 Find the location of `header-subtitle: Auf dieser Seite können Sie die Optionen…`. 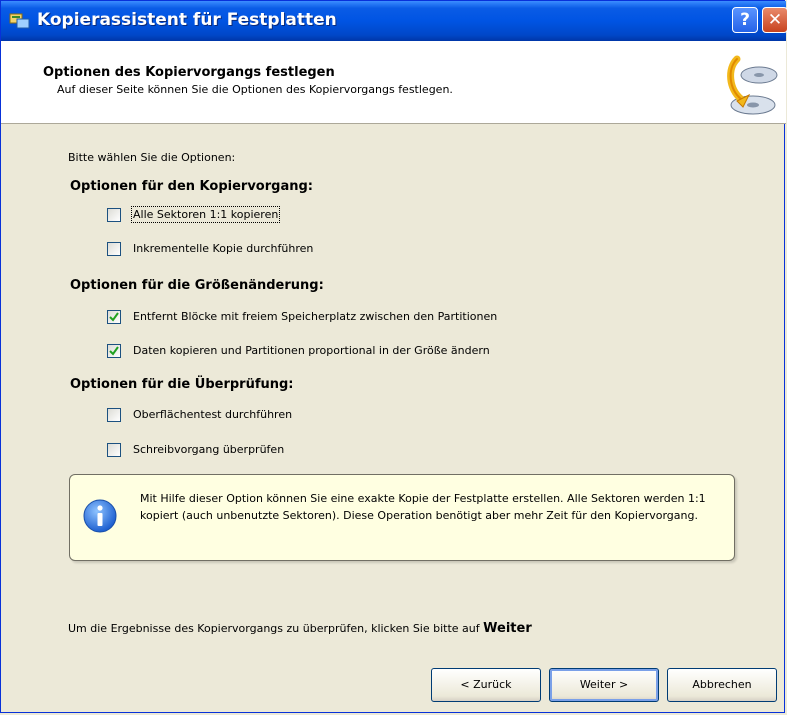

header-subtitle: Auf dieser Seite können Sie die Optionen… is located at coordinates (255, 89).